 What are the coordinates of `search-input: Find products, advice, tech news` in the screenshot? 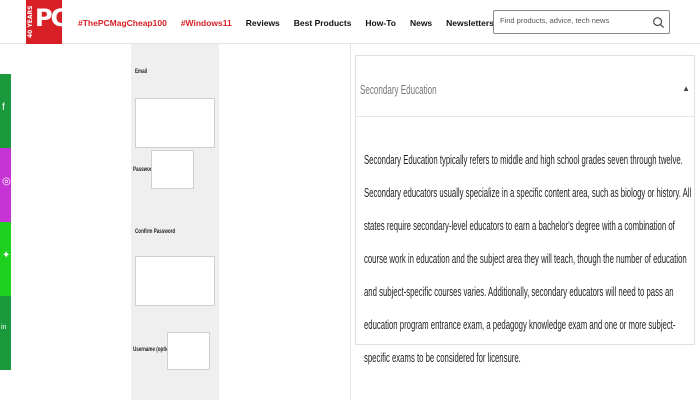 It's located at (581, 22).